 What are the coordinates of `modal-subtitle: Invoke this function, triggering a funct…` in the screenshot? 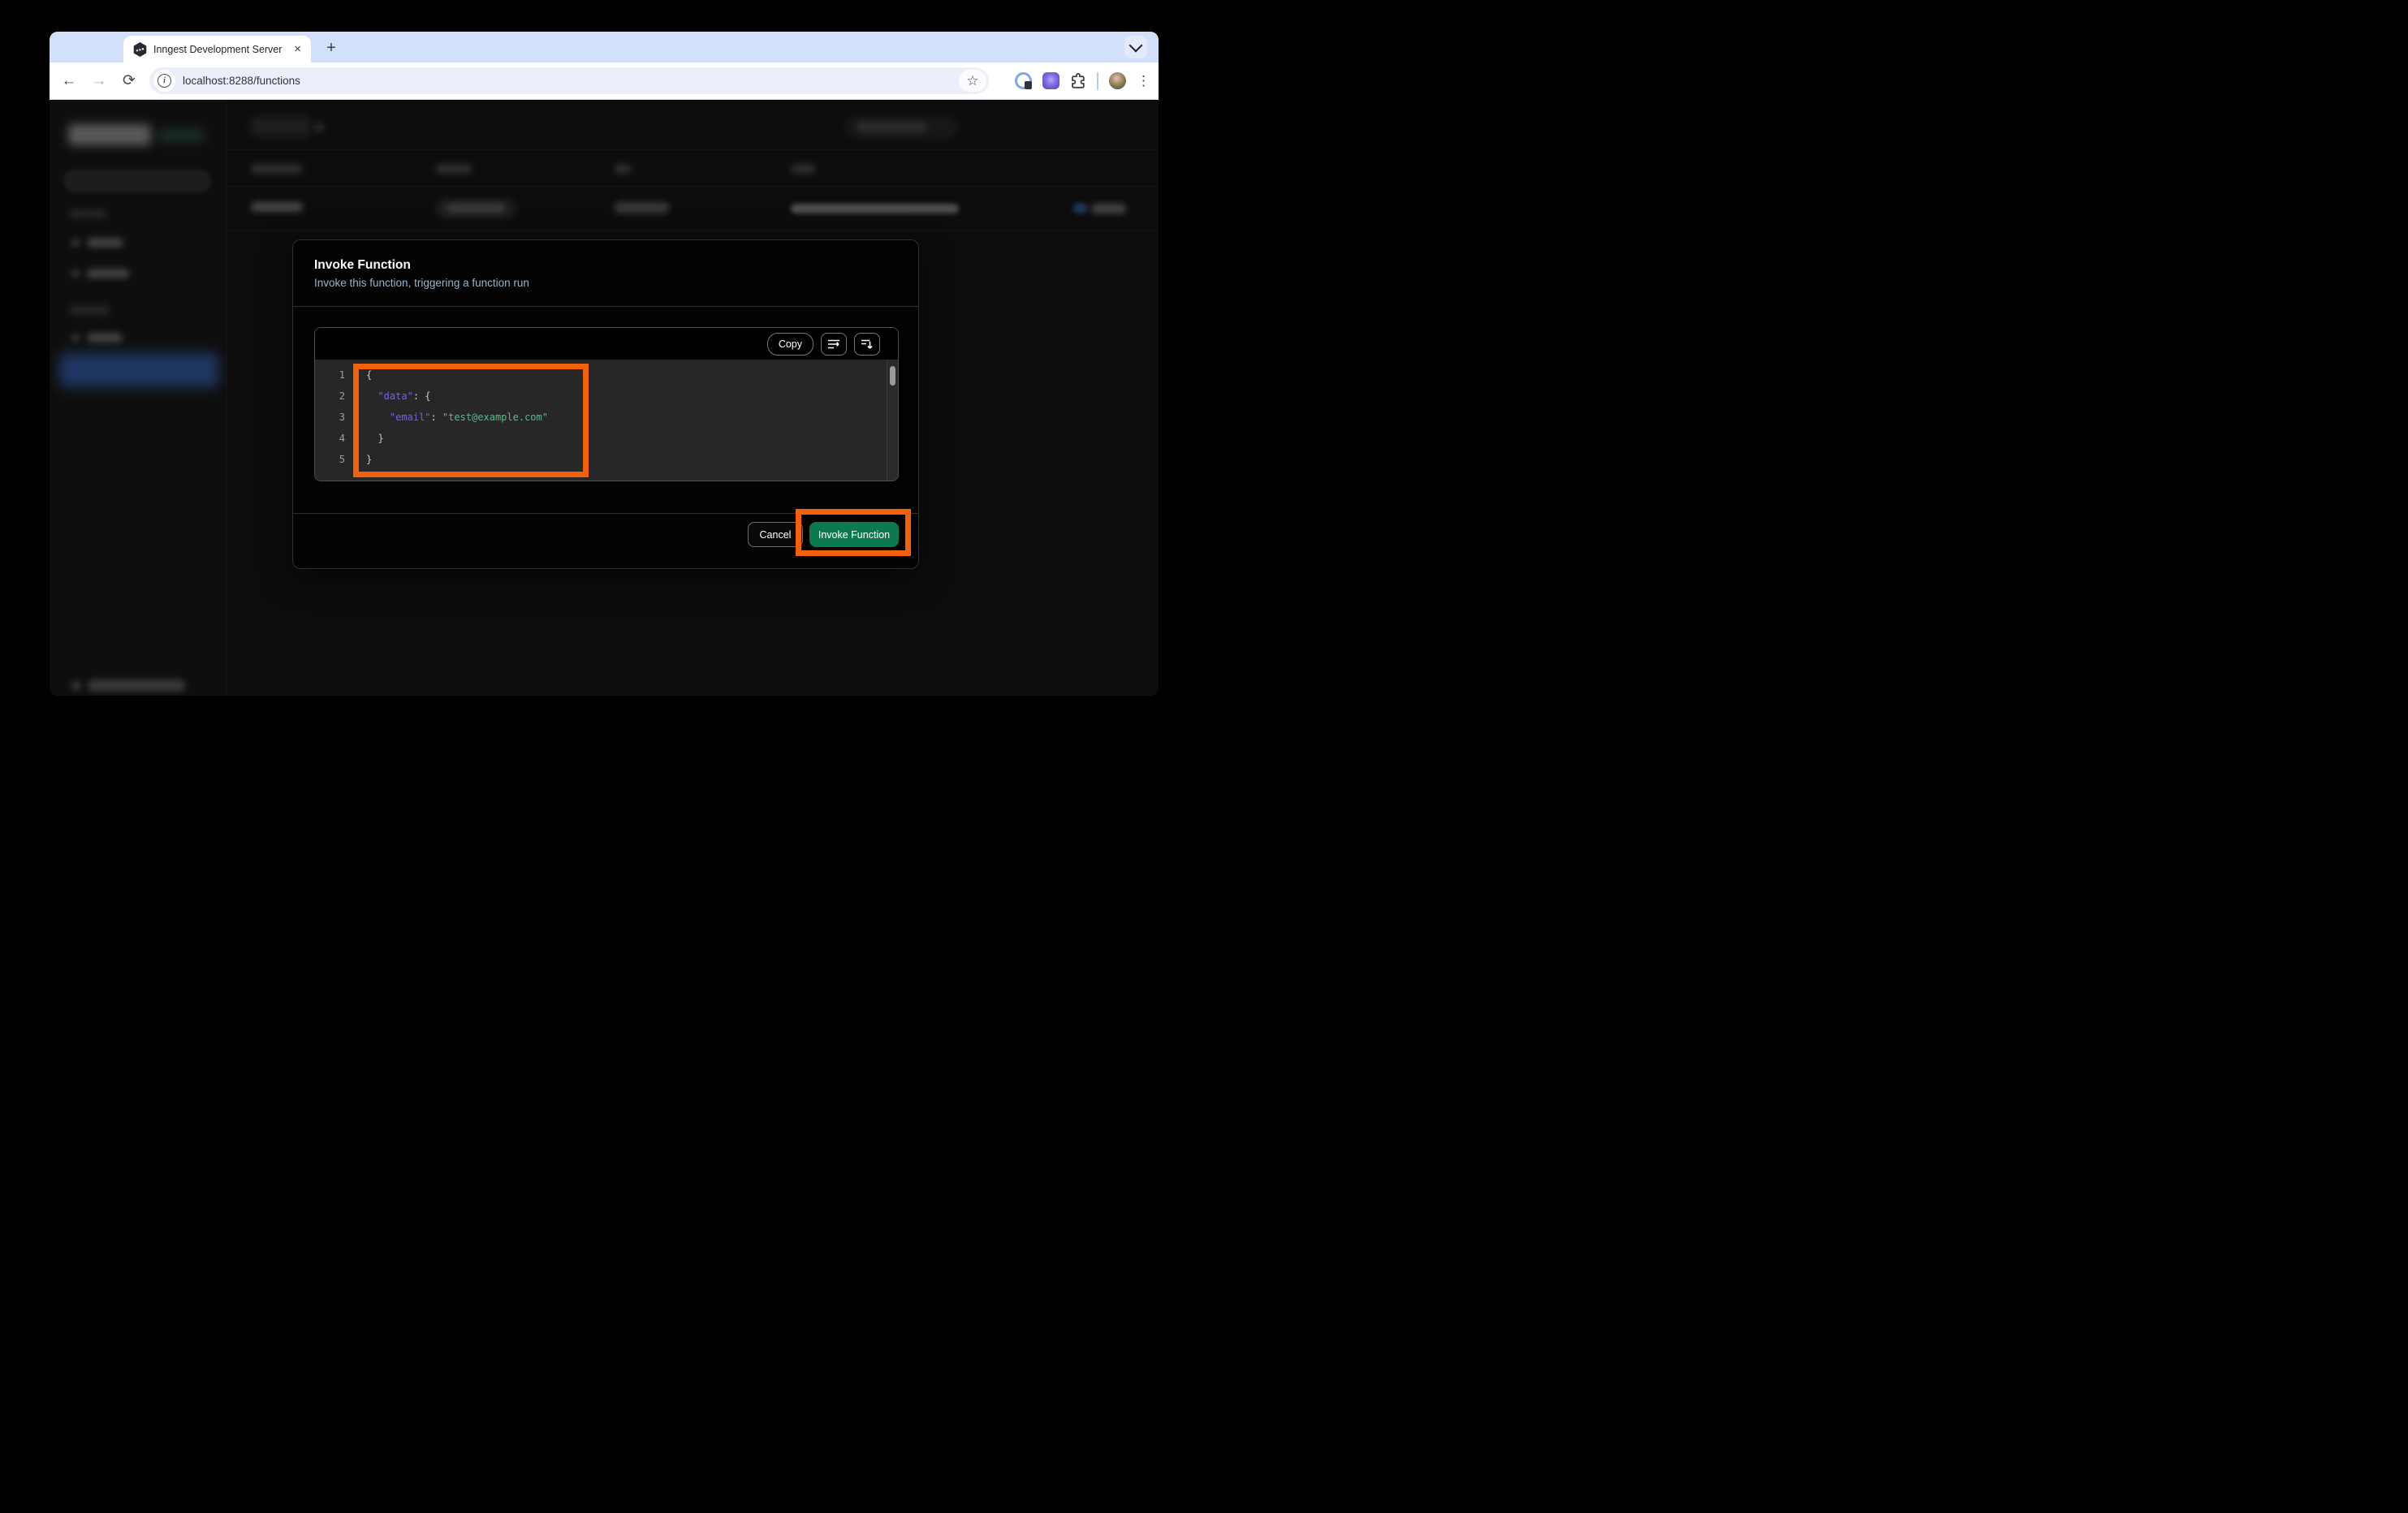 It's located at (421, 283).